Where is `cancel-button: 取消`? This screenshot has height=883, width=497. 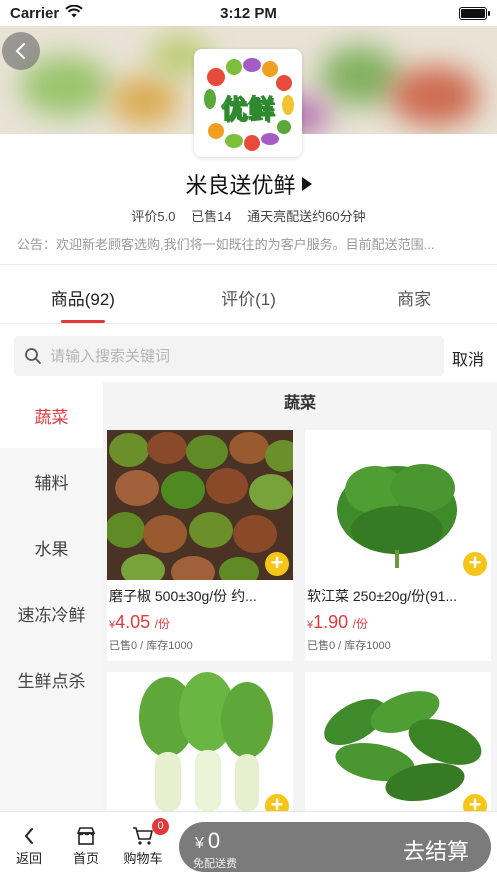
cancel-button: 取消 is located at coordinates (468, 358).